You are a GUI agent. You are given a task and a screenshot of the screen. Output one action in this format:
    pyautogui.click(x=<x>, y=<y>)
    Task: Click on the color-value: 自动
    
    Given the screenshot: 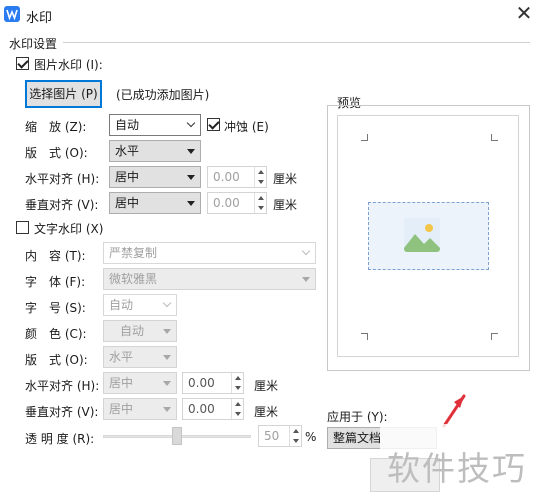 What is the action you would take?
    pyautogui.click(x=132, y=331)
    